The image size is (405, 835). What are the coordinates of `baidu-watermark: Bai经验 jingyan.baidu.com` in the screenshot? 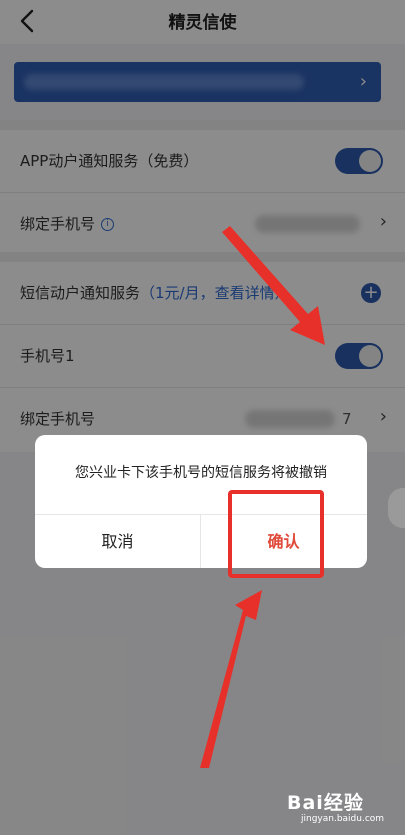 It's located at (342, 808).